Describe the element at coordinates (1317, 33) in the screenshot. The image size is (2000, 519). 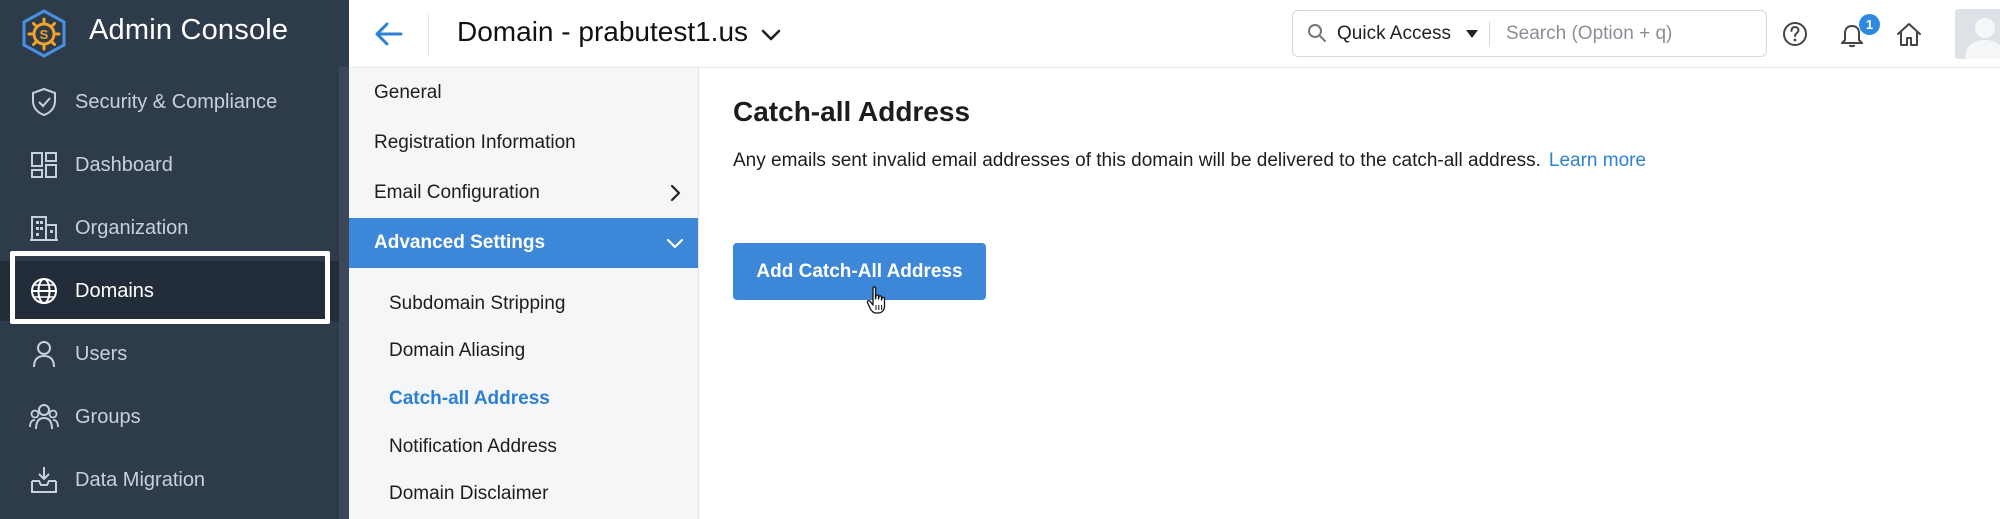
I see `search-icon` at that location.